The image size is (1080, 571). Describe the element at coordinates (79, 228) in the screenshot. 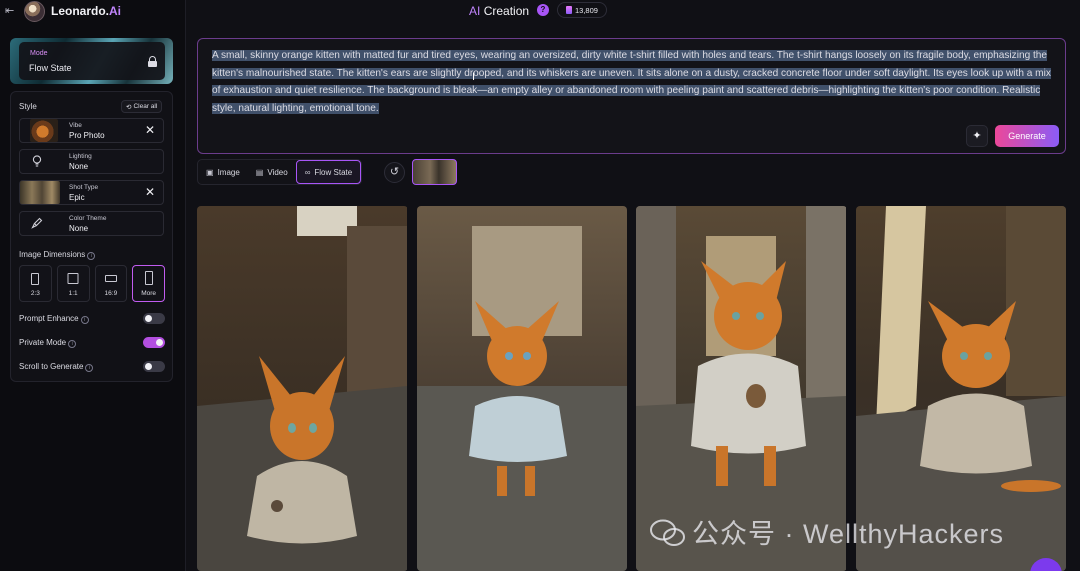

I see `color-theme-value: None` at that location.